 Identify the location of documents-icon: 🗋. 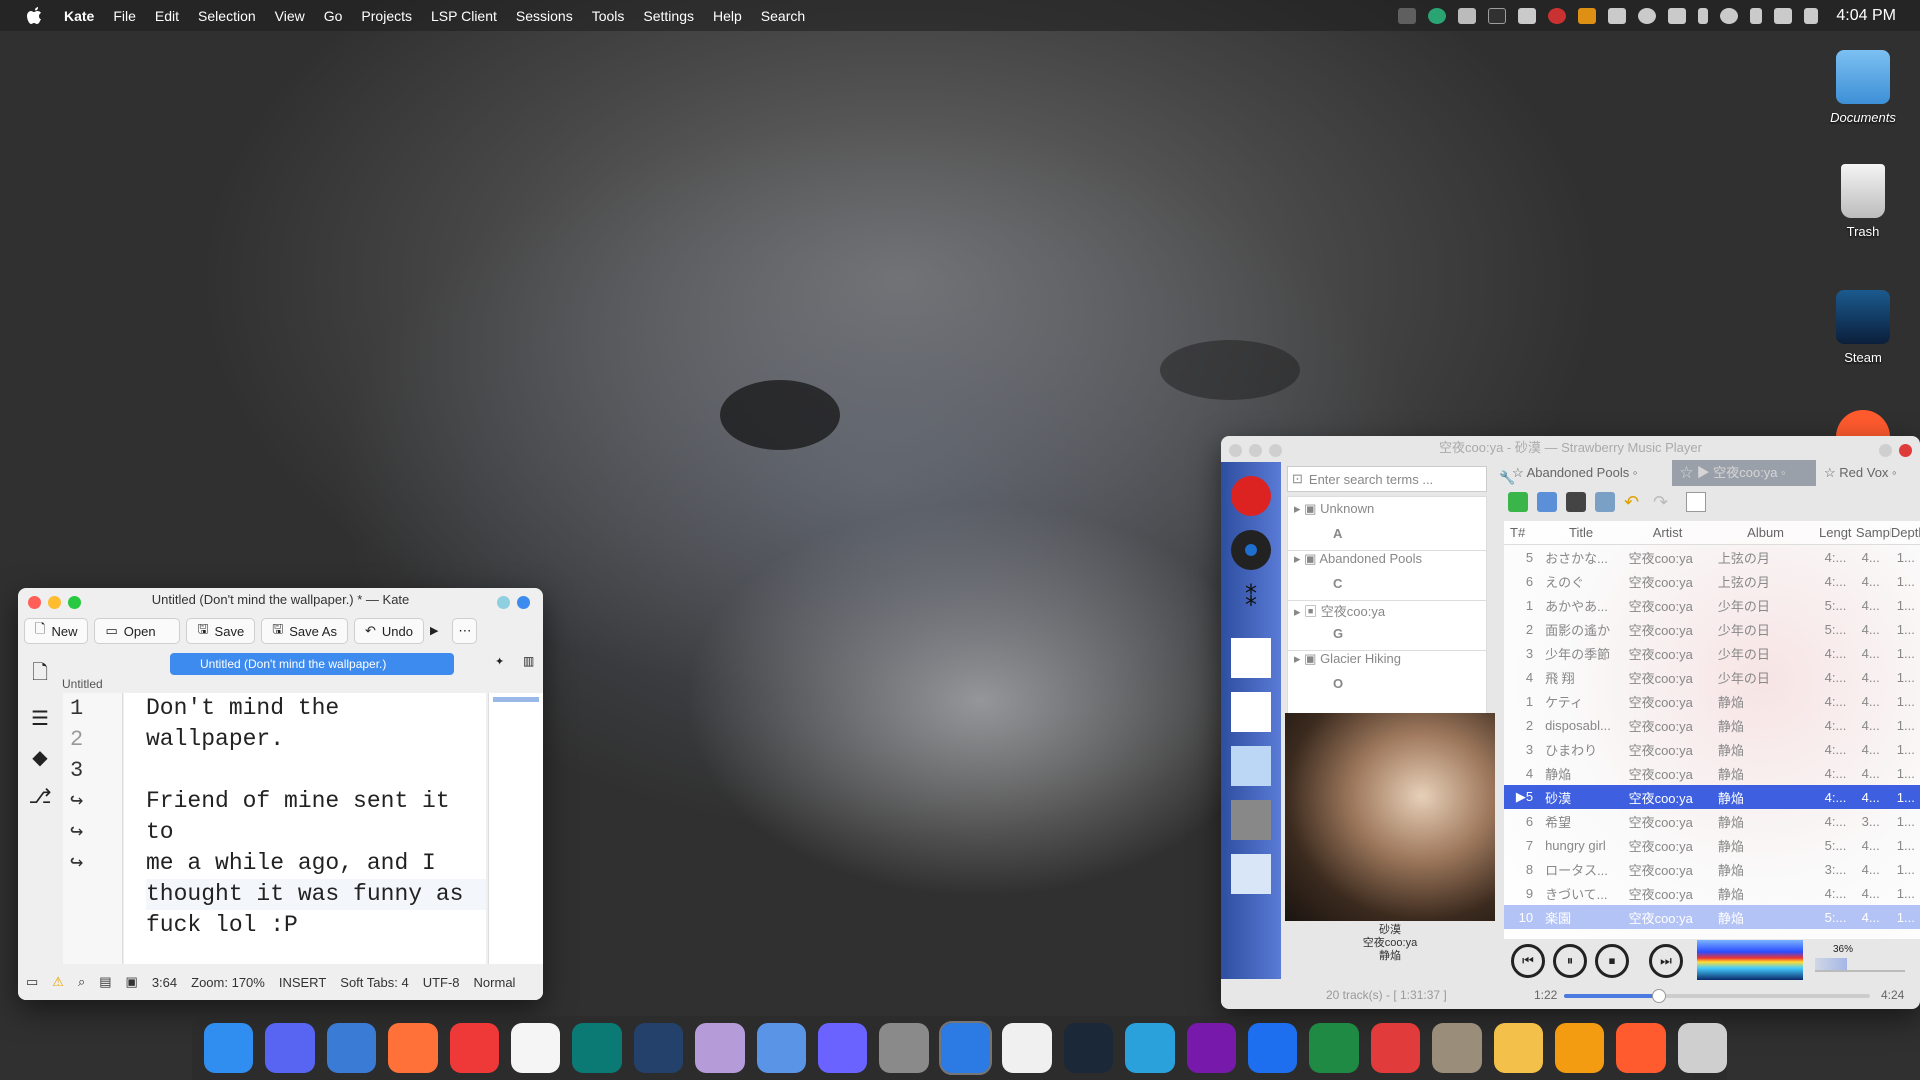
(40, 675).